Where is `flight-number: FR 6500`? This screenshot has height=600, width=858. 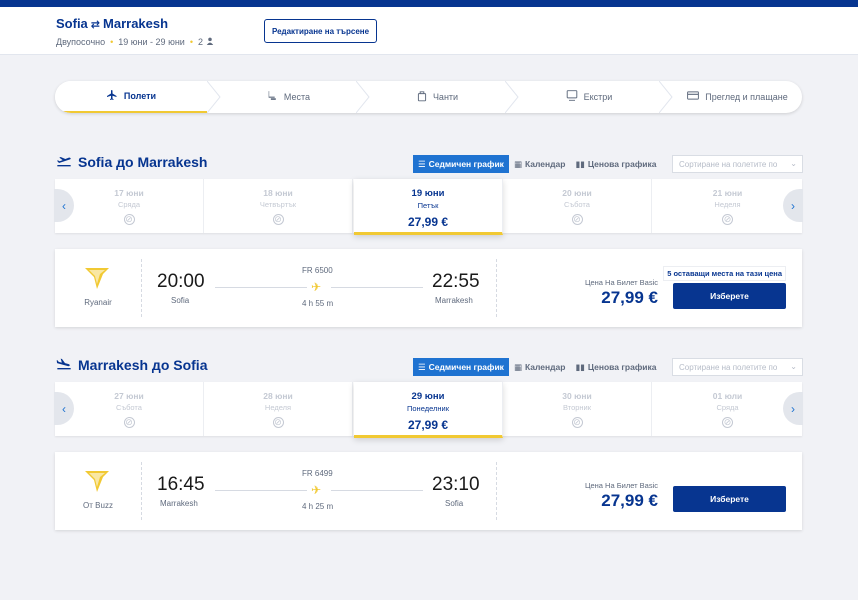
flight-number: FR 6500 is located at coordinates (317, 270).